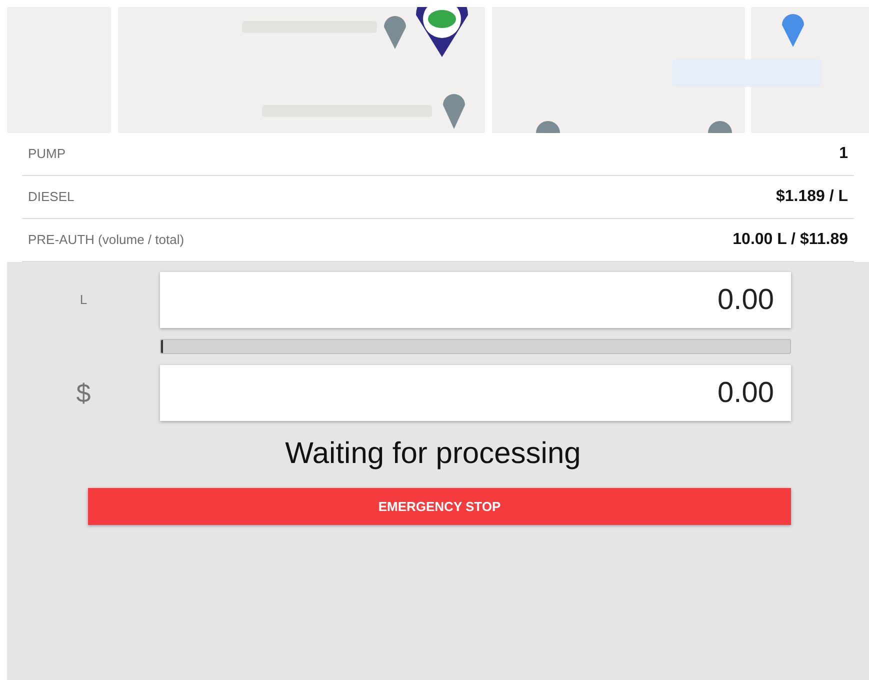 This screenshot has width=869, height=680. Describe the element at coordinates (84, 300) in the screenshot. I see `unit-label: L` at that location.